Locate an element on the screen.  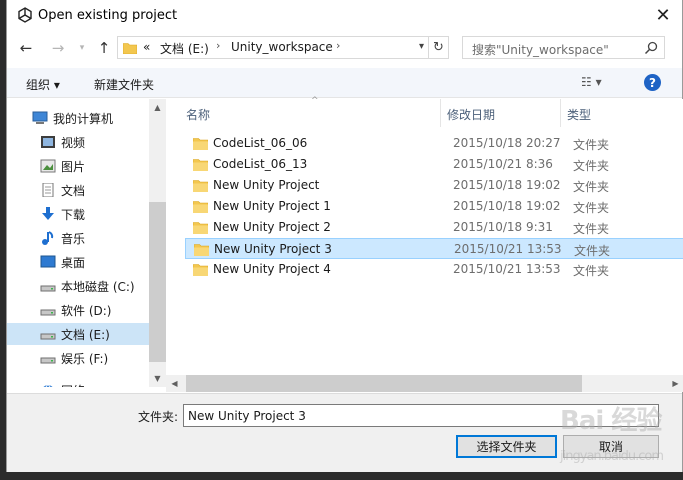
nav-item-label: 娱乐 (F:) is located at coordinates (85, 359).